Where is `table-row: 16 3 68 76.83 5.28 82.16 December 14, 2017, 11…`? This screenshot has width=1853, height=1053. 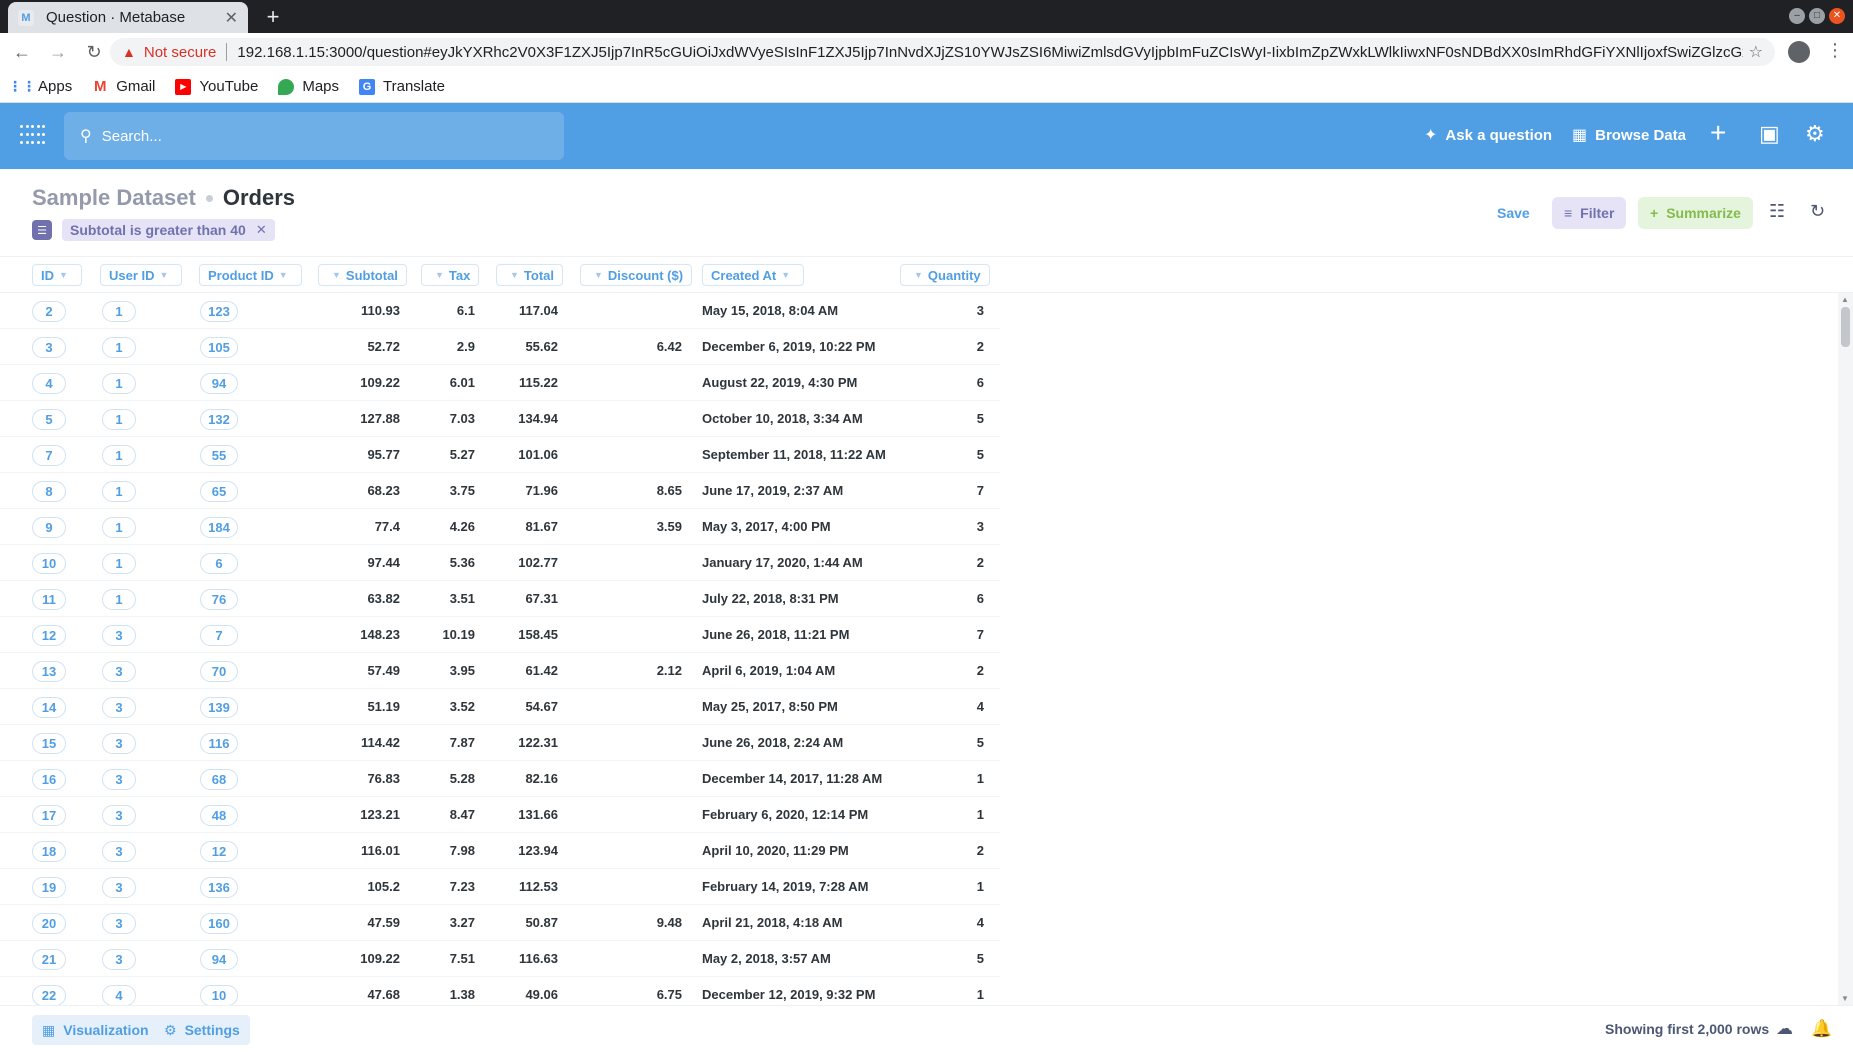 table-row: 16 3 68 76.83 5.28 82.16 December 14, 2017, 11… is located at coordinates (500, 779).